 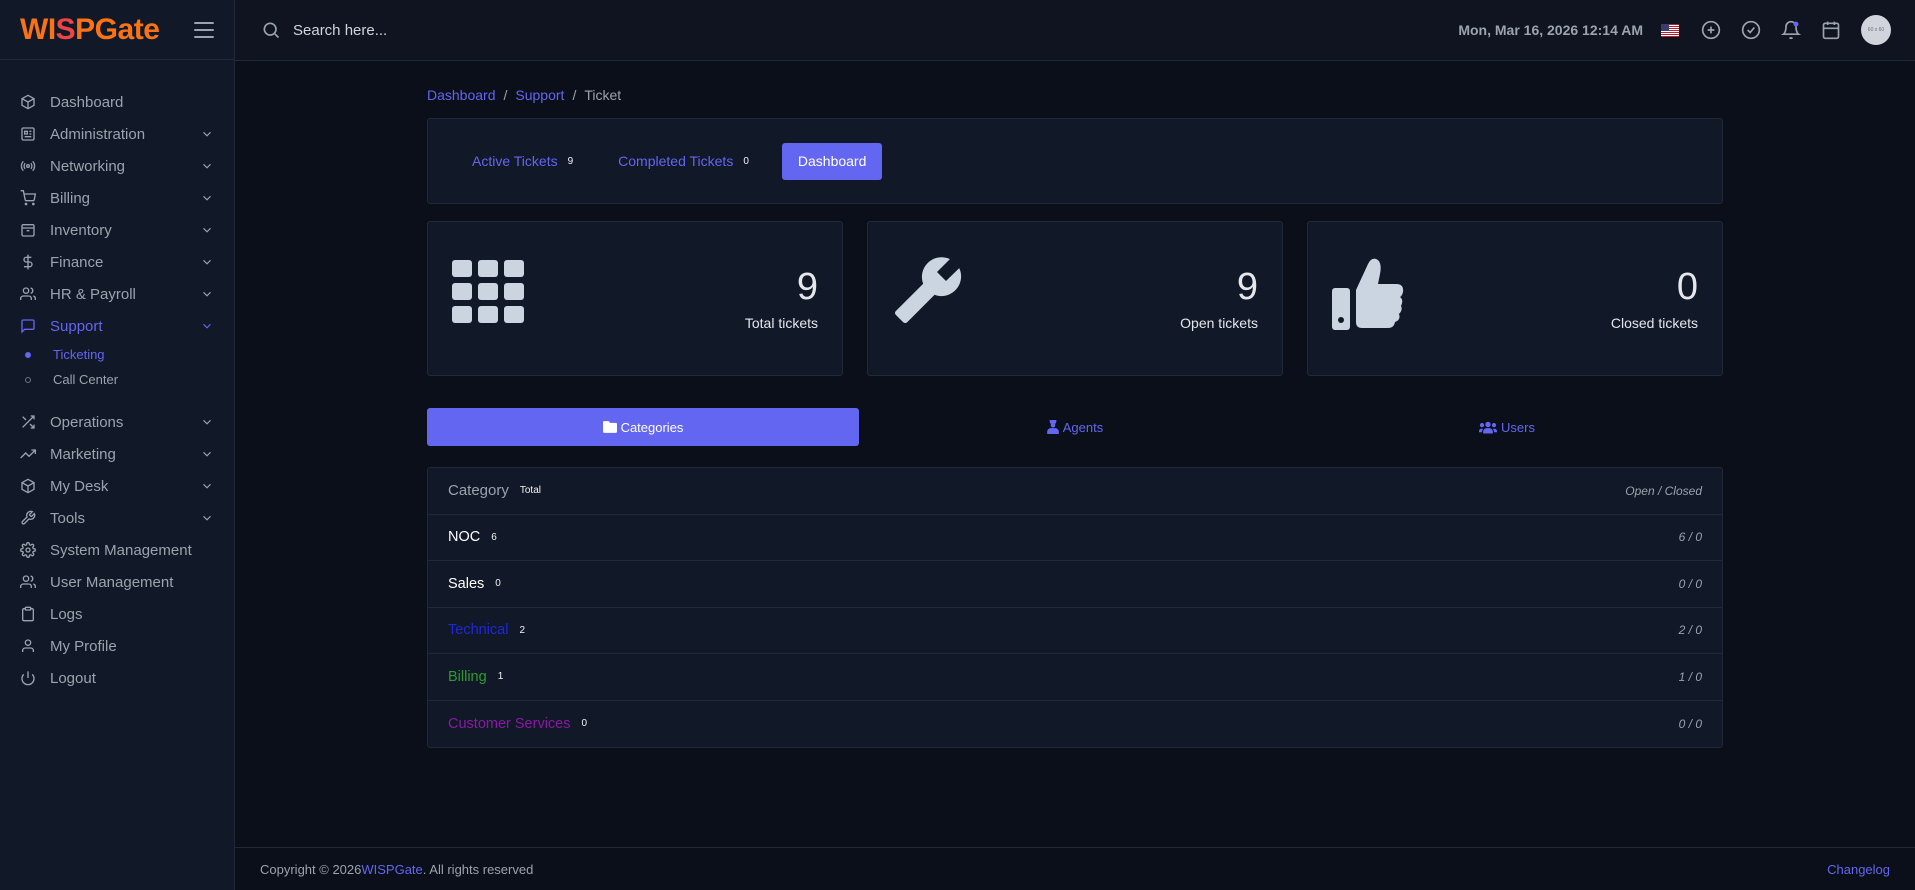 What do you see at coordinates (464, 537) in the screenshot?
I see `category-name: NOC` at bounding box center [464, 537].